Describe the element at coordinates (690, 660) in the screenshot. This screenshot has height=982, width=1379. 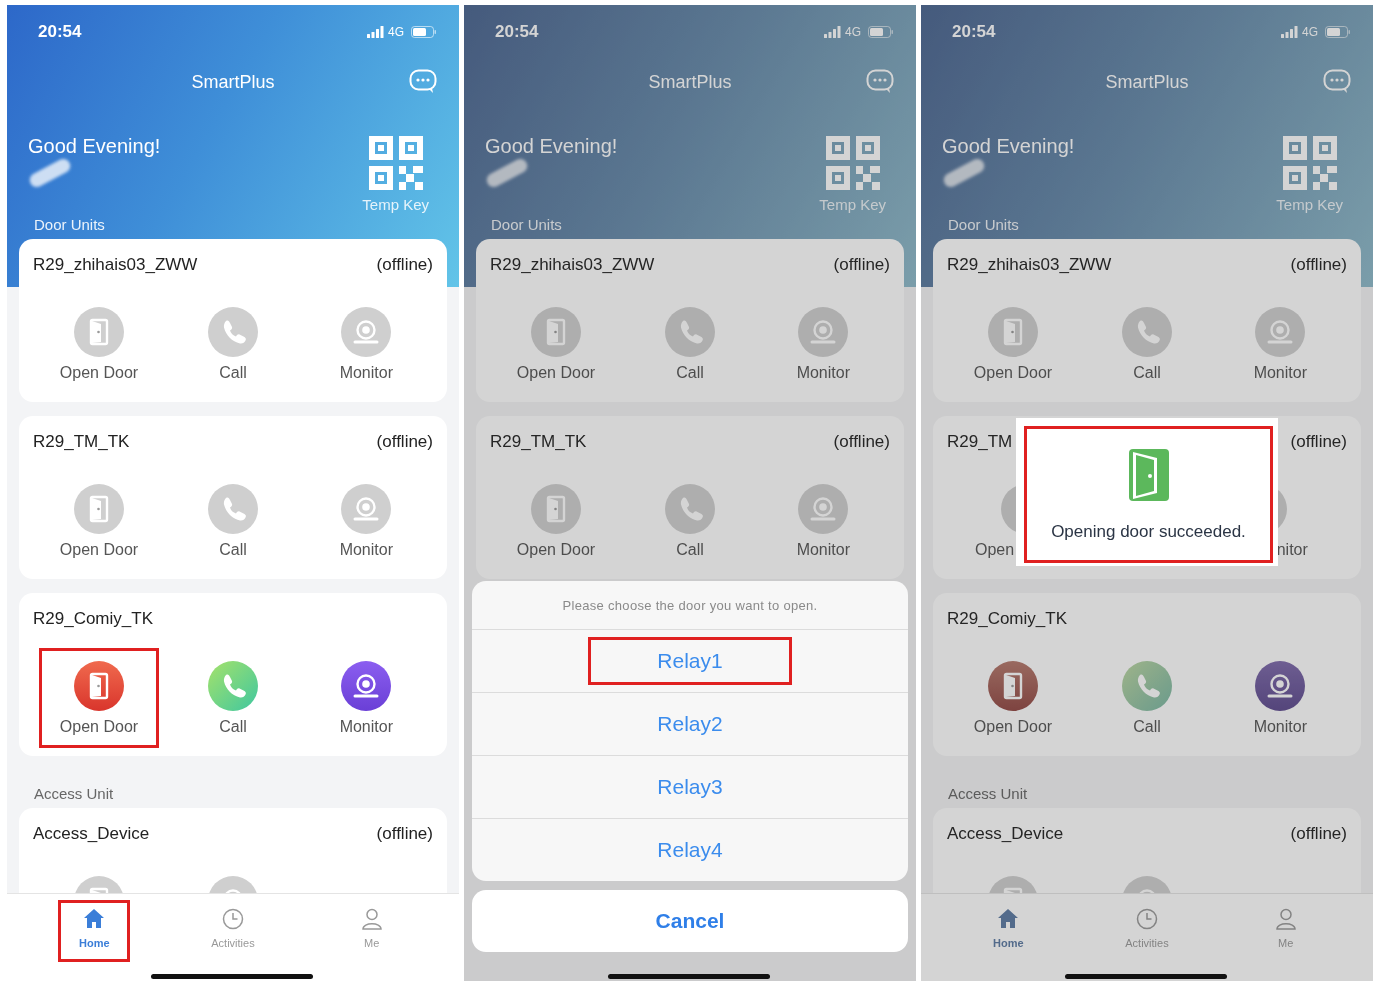
I see `relay-option: Relay1` at that location.